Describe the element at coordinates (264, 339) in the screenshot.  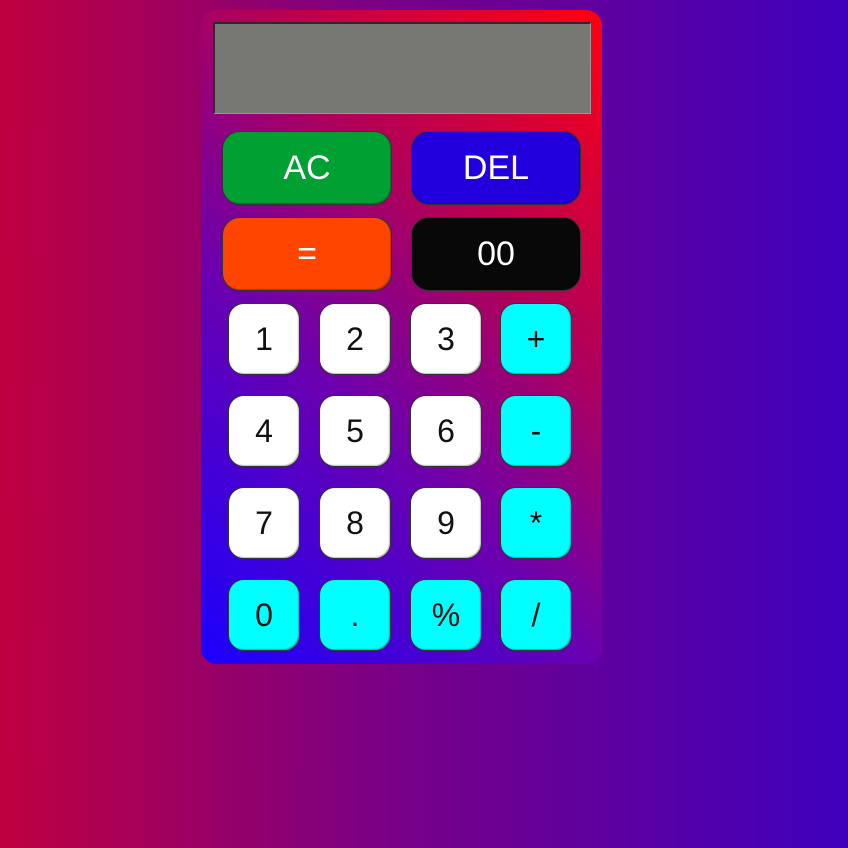
I see `key-1: 1` at that location.